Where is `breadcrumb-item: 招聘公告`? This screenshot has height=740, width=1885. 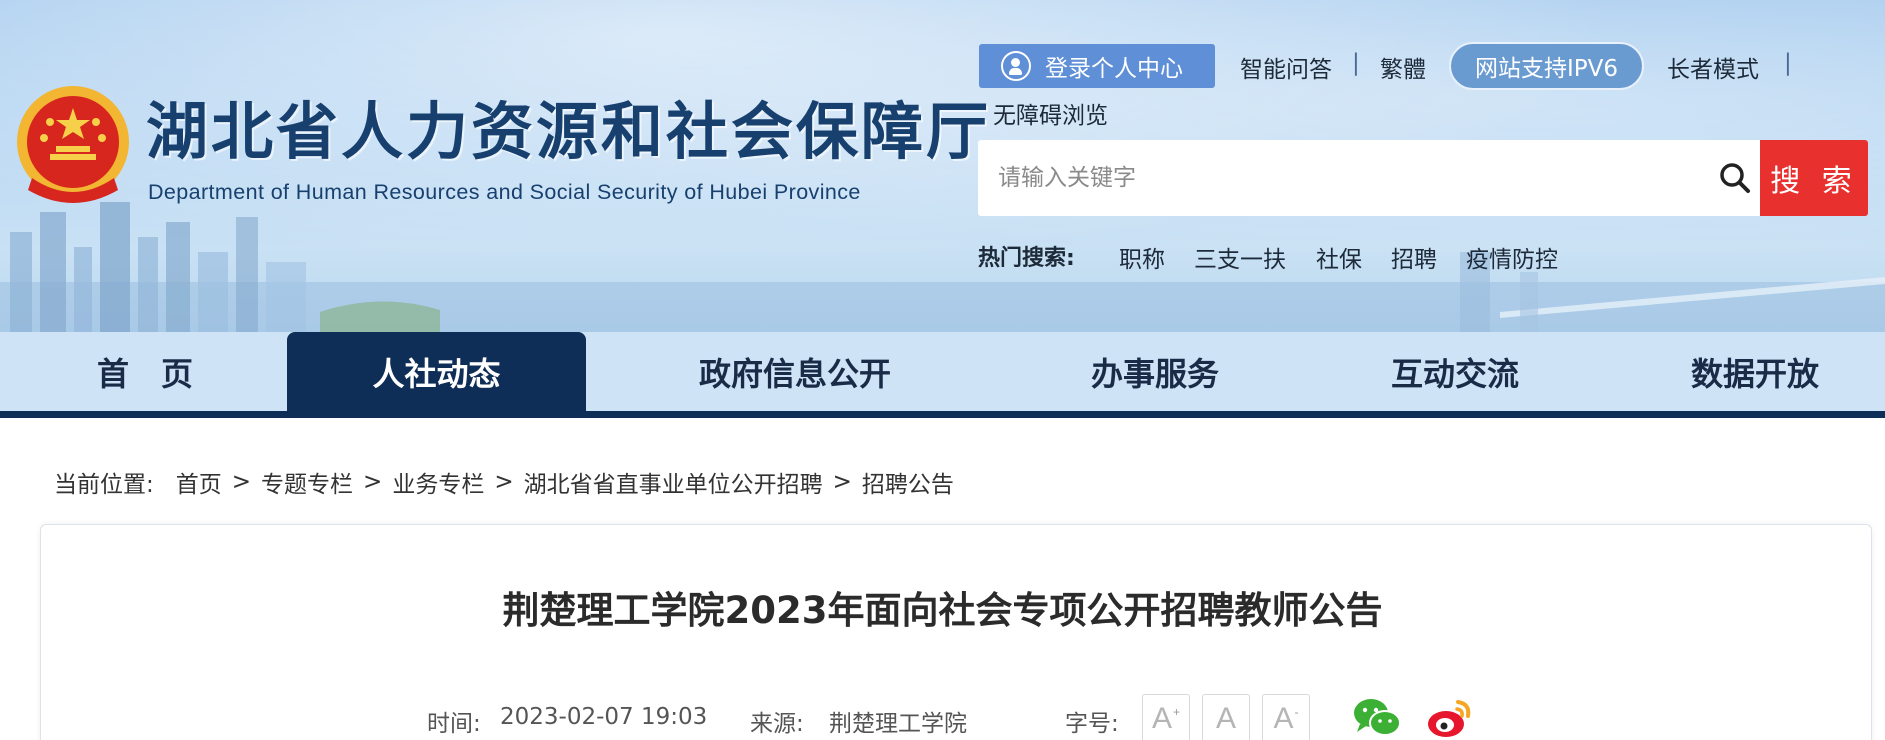
breadcrumb-item: 招聘公告 is located at coordinates (908, 482).